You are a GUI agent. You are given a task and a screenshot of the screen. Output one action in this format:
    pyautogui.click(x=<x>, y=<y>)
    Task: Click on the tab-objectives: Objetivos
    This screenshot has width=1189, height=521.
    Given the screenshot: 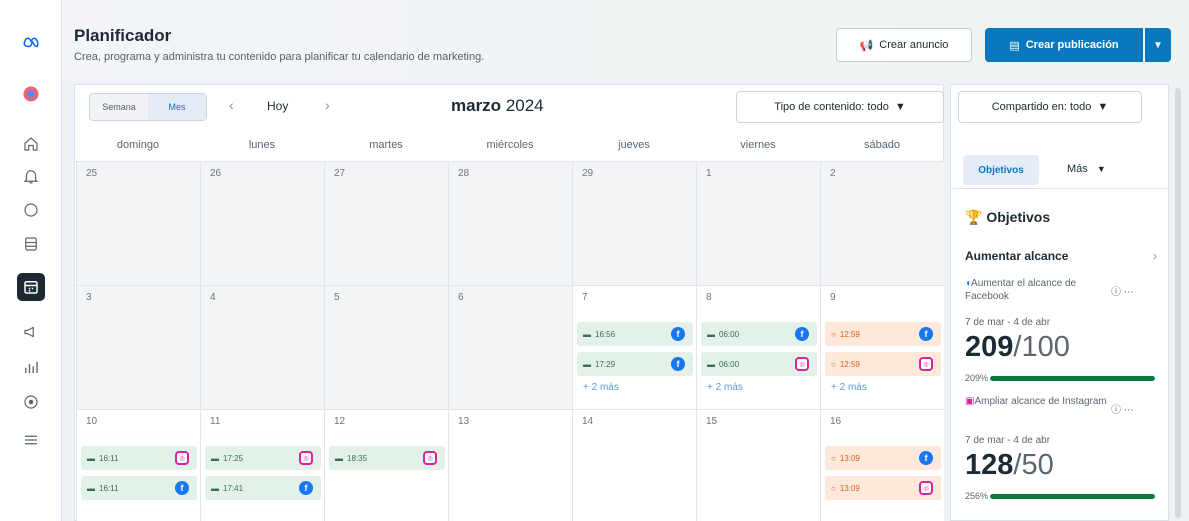 What is the action you would take?
    pyautogui.click(x=1001, y=170)
    